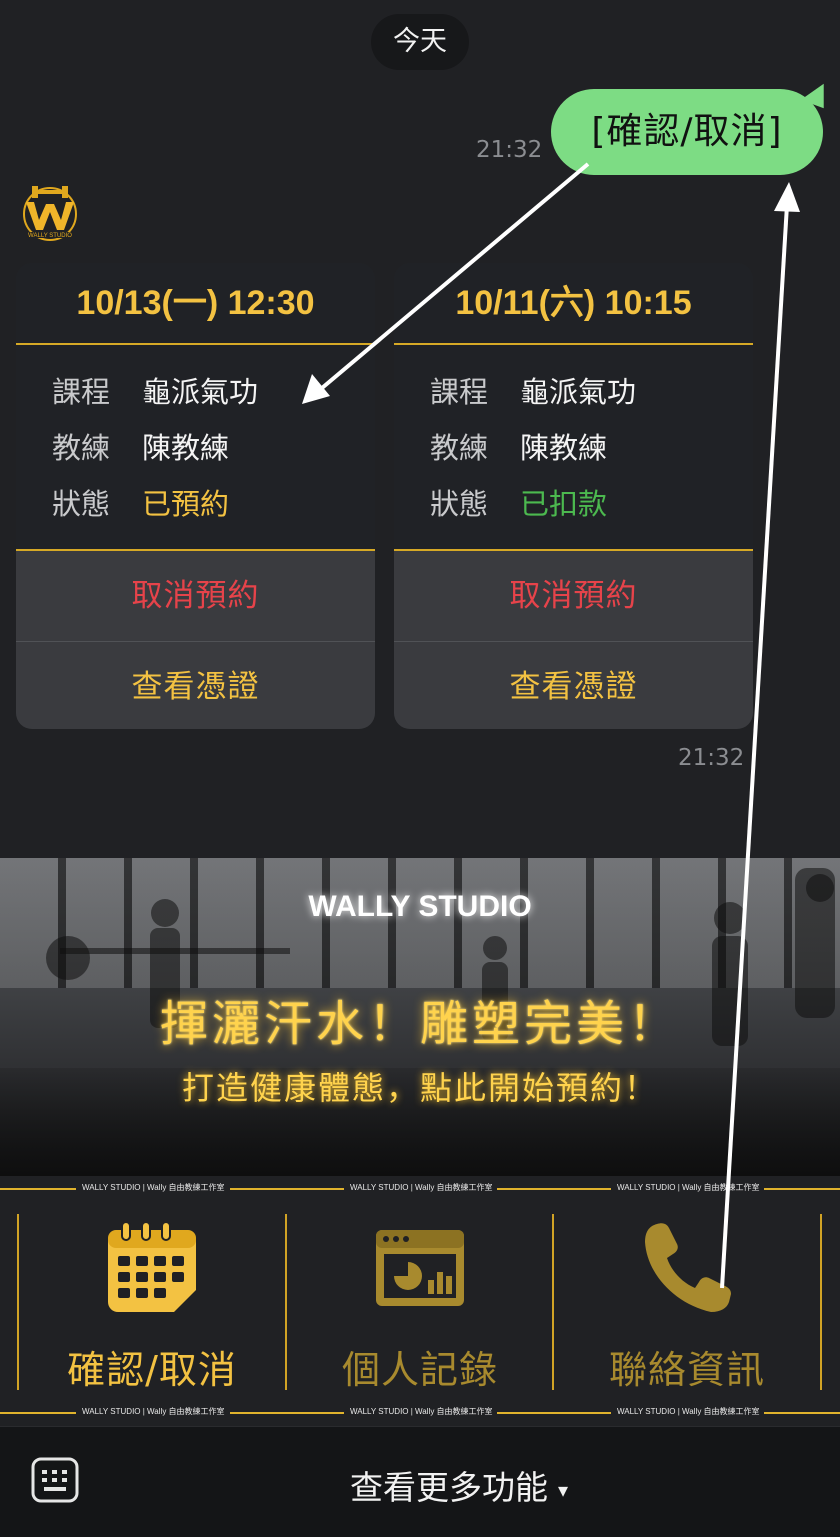 The image size is (840, 1537). I want to click on wally-studio-avatar: WALLY STUDIO, so click(50, 212).